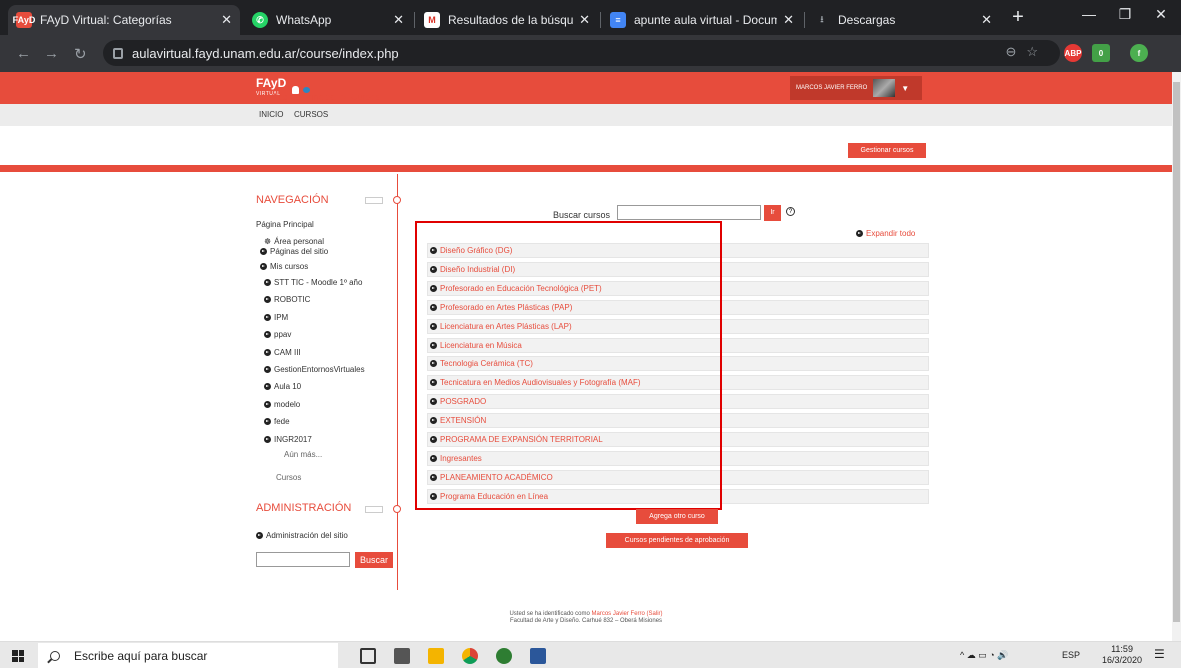 The width and height of the screenshot is (1181, 668). I want to click on extension-check-icon: 0, so click(1101, 53).